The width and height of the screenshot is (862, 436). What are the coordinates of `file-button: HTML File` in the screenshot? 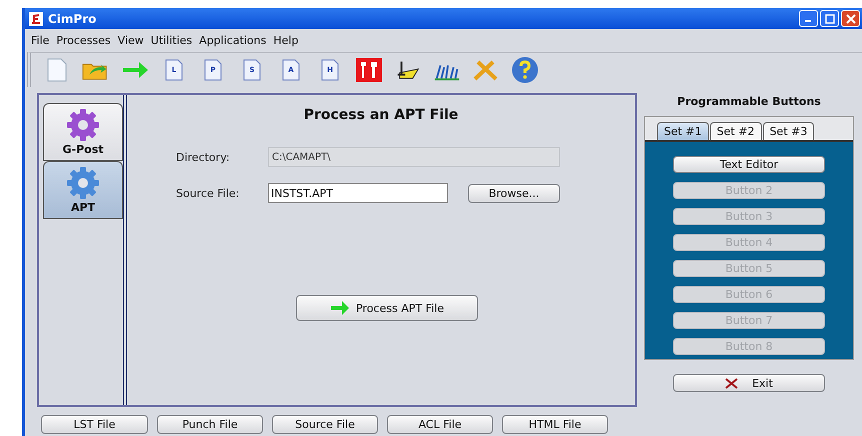 It's located at (555, 424).